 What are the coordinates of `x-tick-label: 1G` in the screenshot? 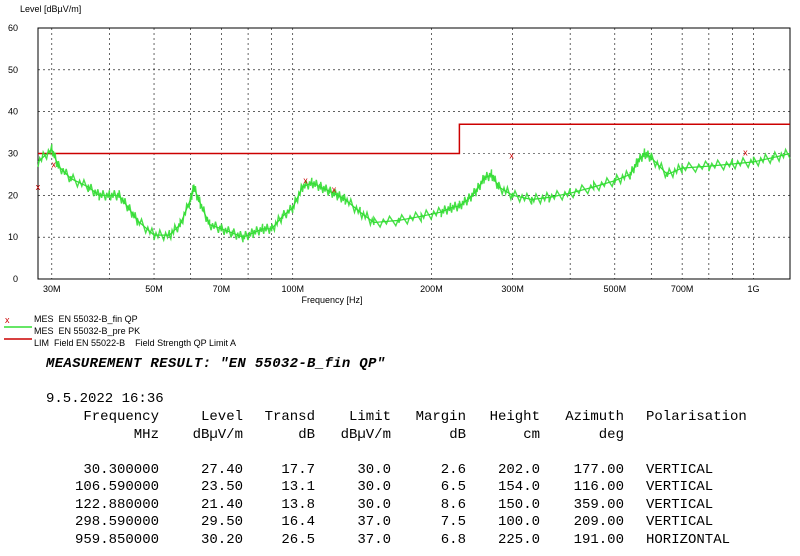 It's located at (754, 289).